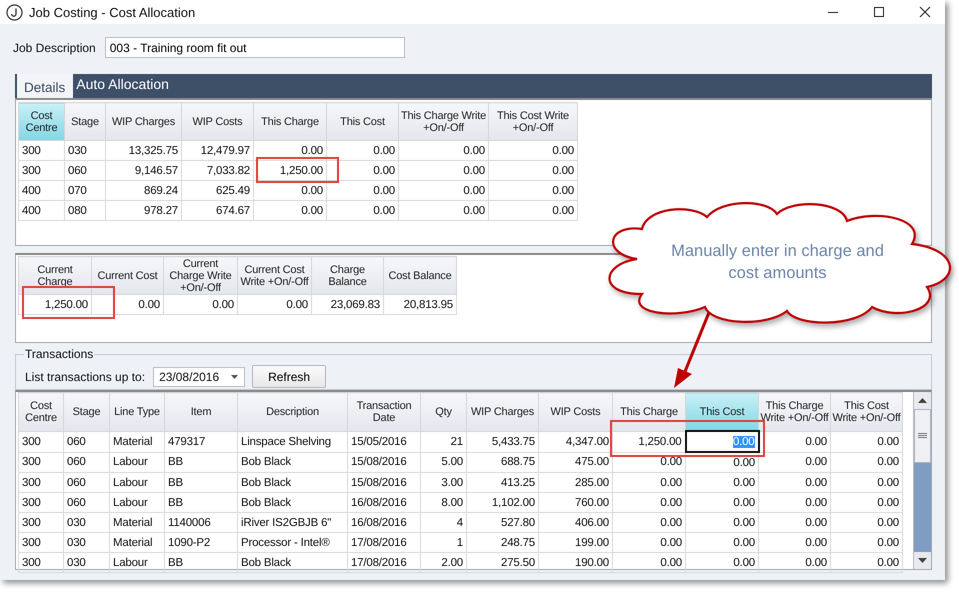 This screenshot has height=594, width=959. Describe the element at coordinates (201, 441) in the screenshot. I see `table-cell: 479317` at that location.